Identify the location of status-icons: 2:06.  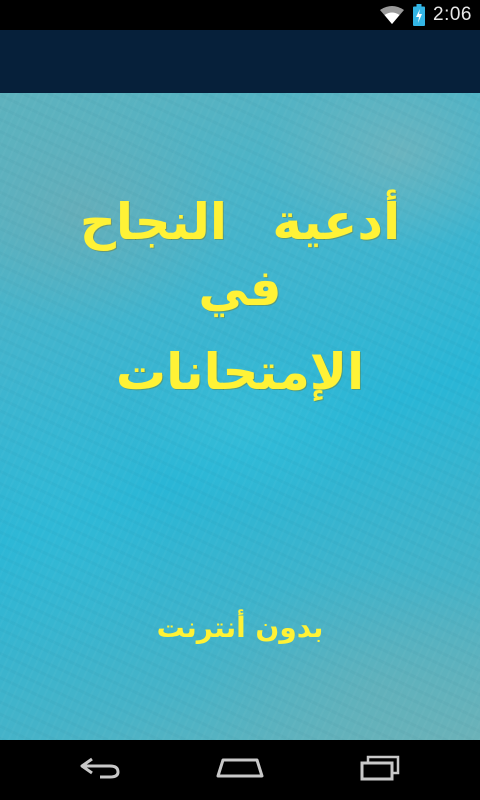
(425, 15).